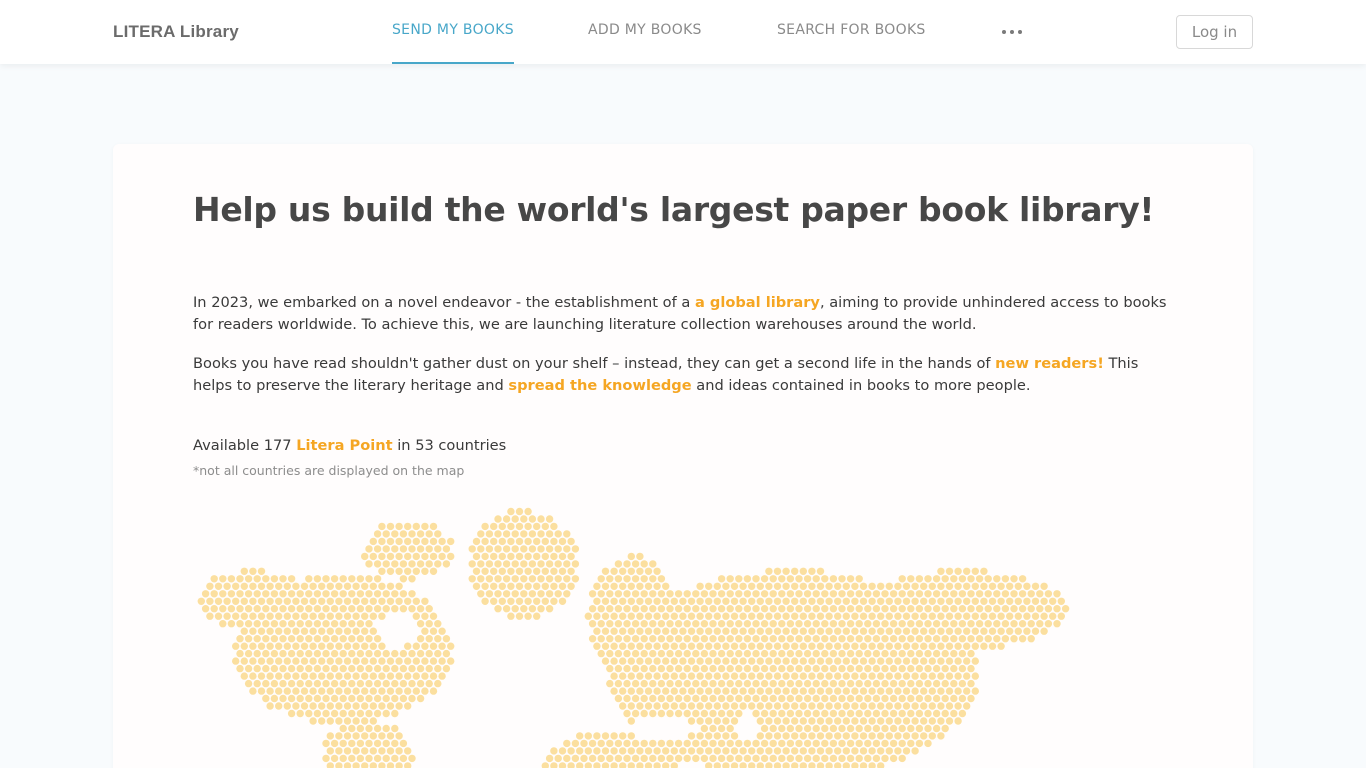 The image size is (1366, 768). I want to click on active-tab-indicator, so click(453, 63).